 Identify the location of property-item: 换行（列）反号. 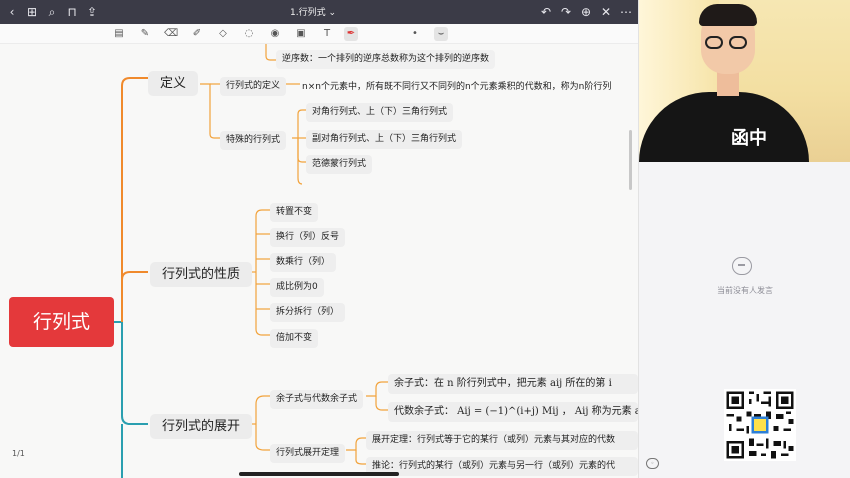
(308, 237).